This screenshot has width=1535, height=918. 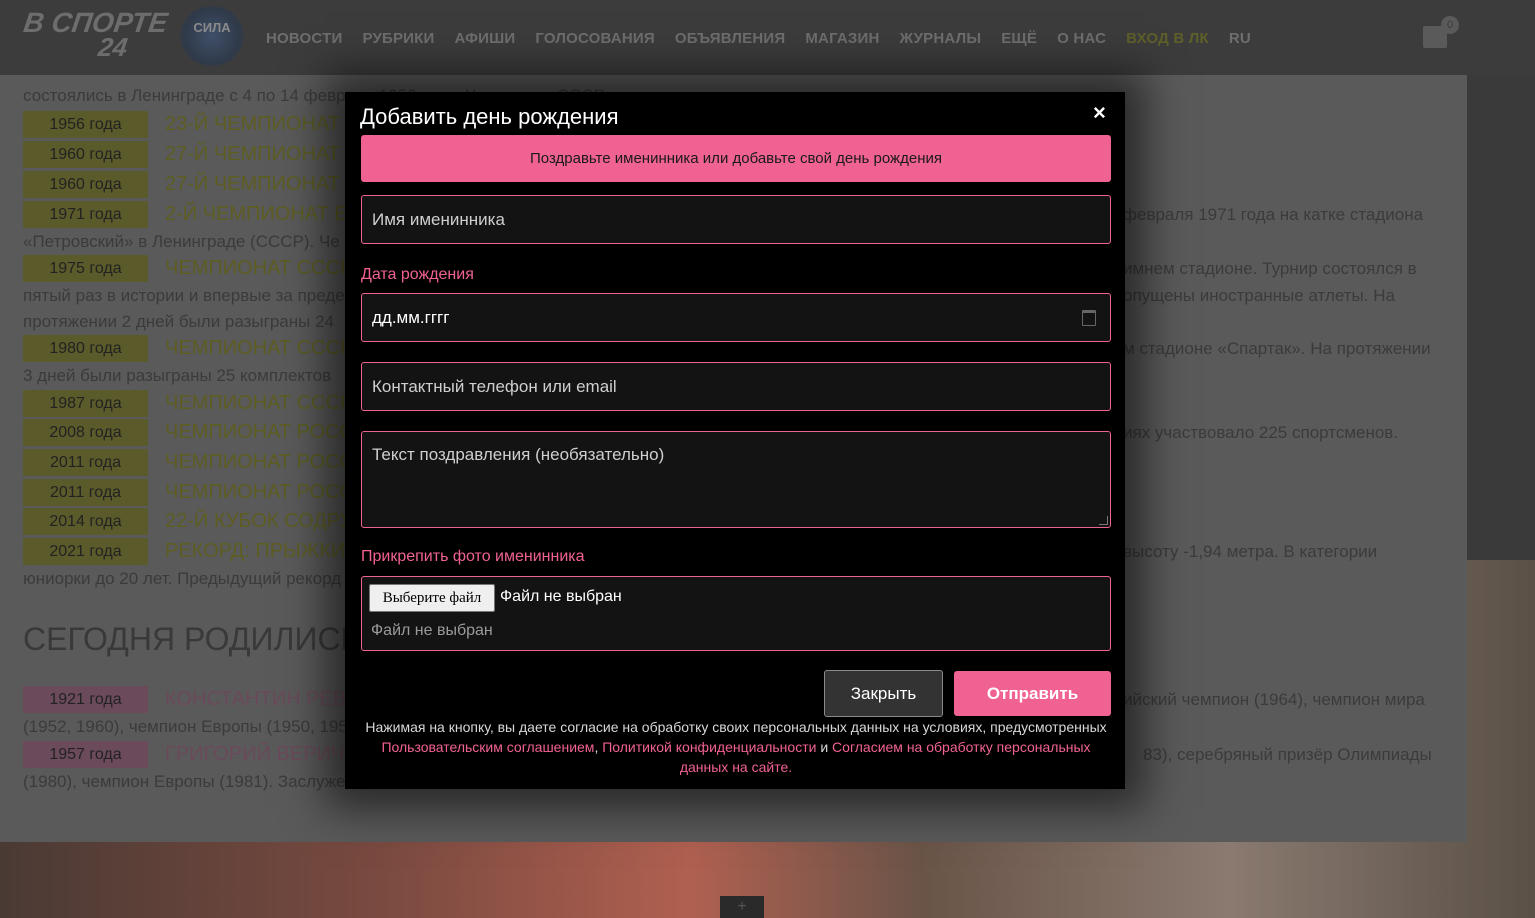 What do you see at coordinates (824, 747) in the screenshot?
I see `consent-separator: и` at bounding box center [824, 747].